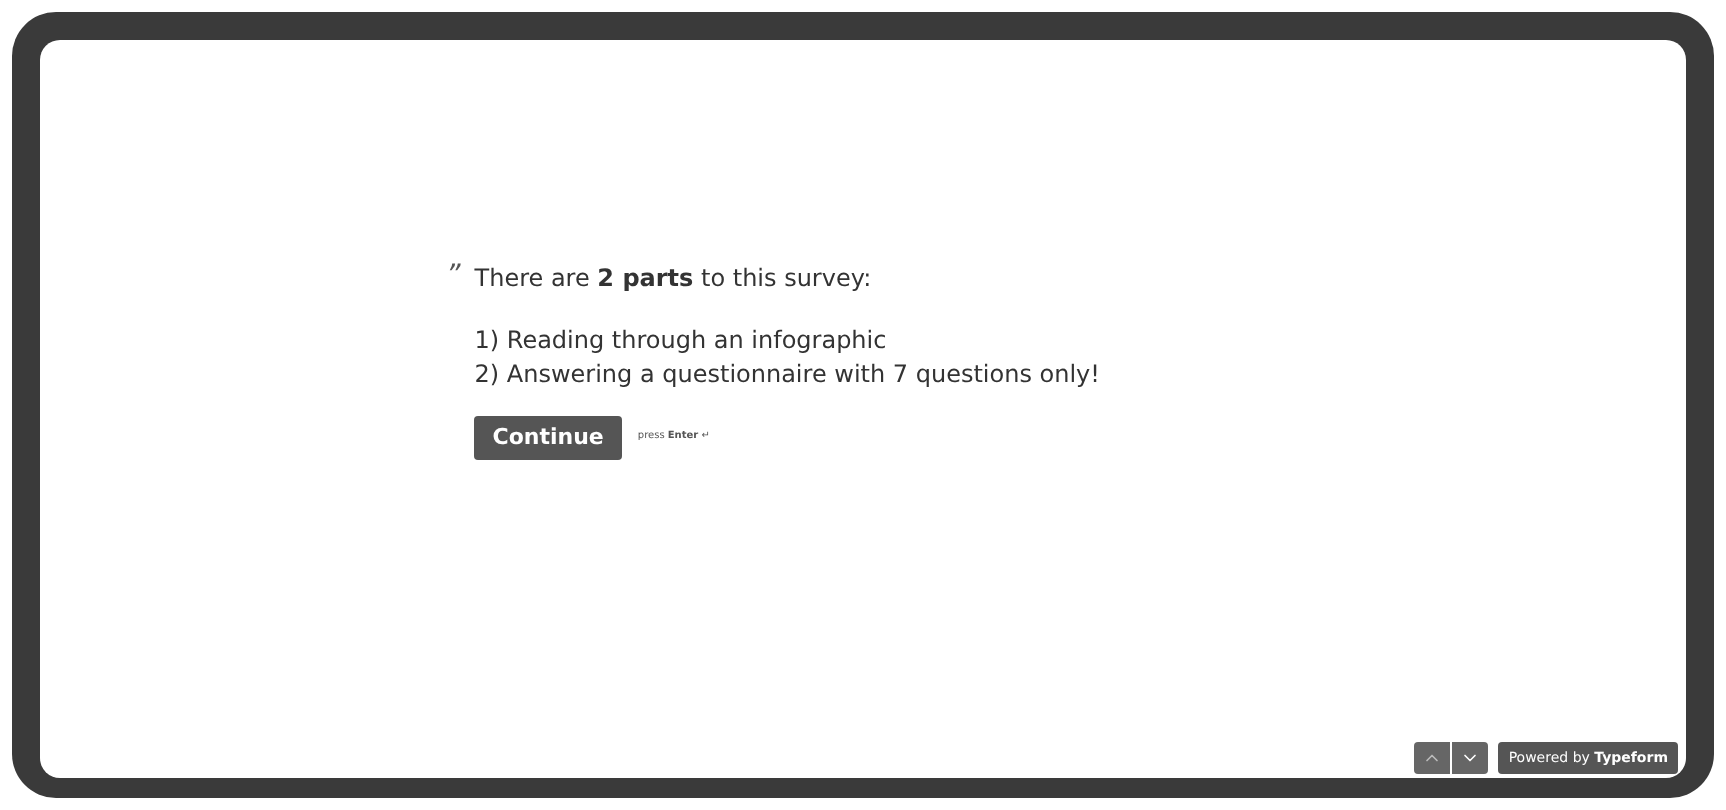 Image resolution: width=1726 pixels, height=810 pixels. What do you see at coordinates (787, 375) in the screenshot?
I see `list-line: 2) Answering a questionnaire with 7 questions only!` at bounding box center [787, 375].